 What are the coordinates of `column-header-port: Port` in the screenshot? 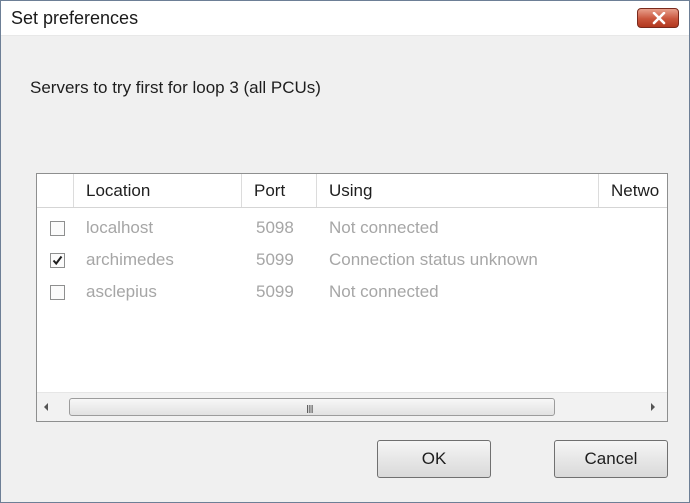 It's located at (279, 190).